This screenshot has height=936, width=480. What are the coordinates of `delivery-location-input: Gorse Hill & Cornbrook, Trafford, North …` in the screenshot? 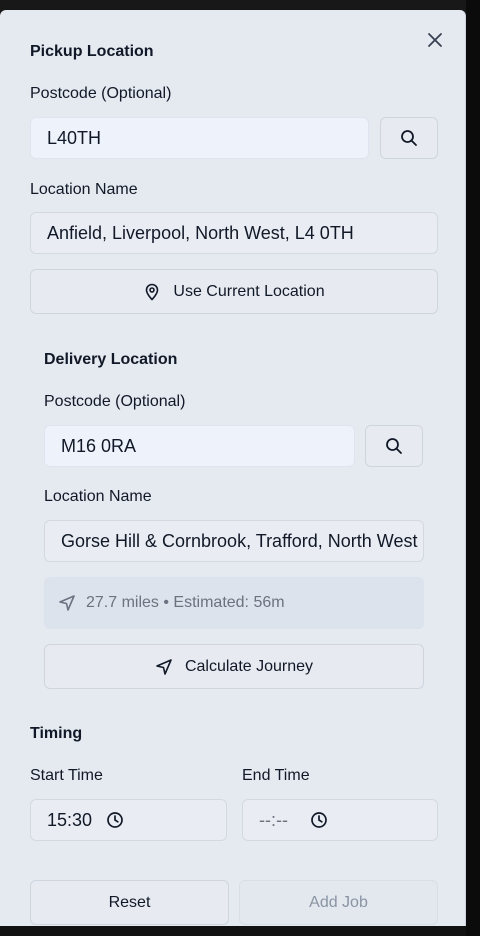 It's located at (234, 541).